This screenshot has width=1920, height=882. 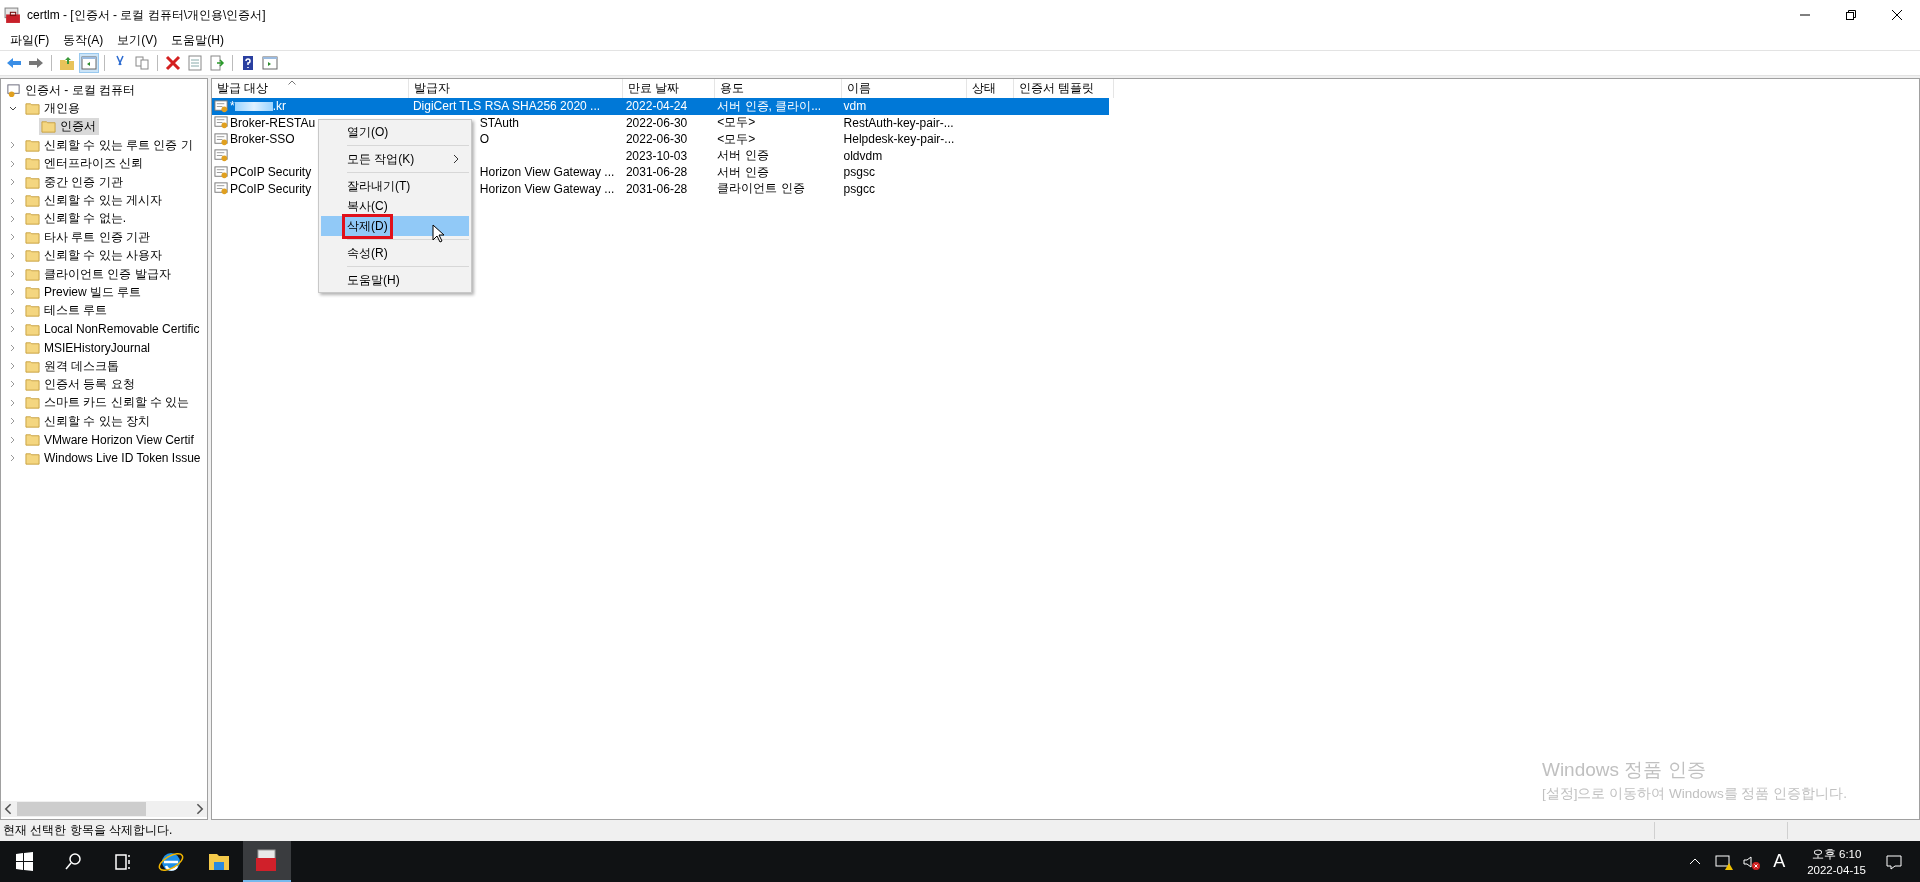 What do you see at coordinates (217, 63) in the screenshot?
I see `export-icon` at bounding box center [217, 63].